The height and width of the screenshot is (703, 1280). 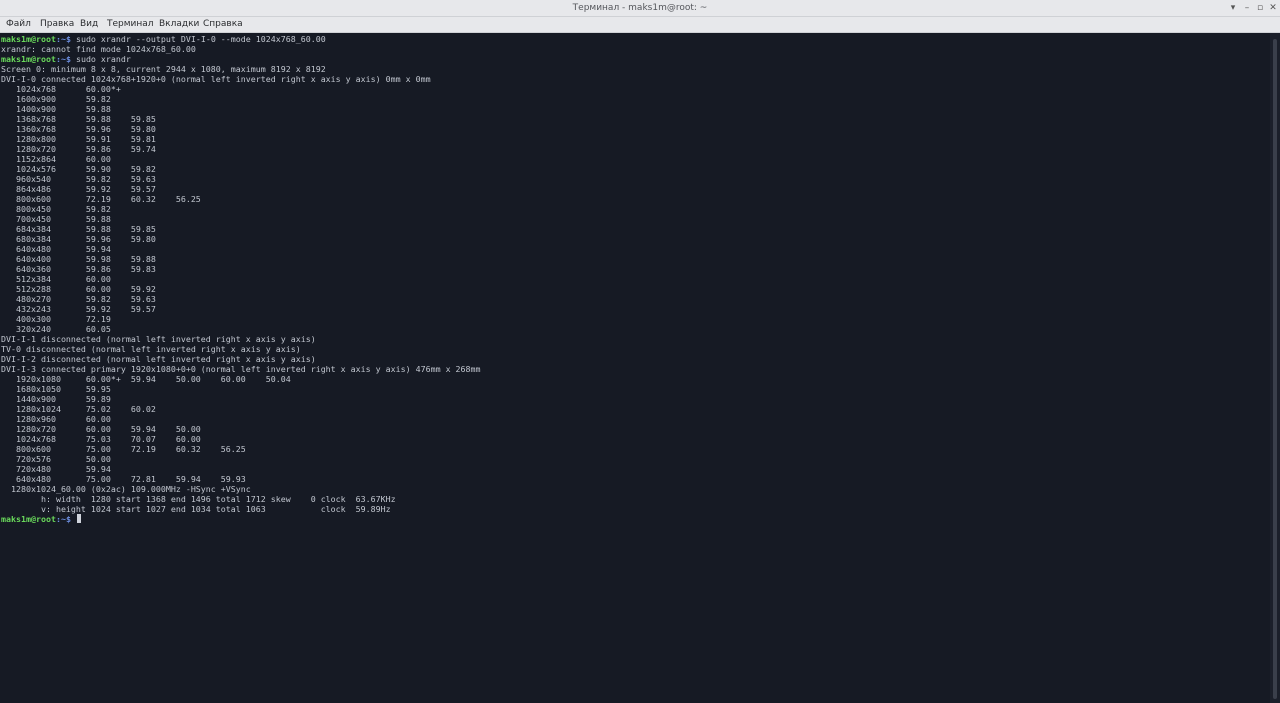 What do you see at coordinates (61, 89) in the screenshot?
I see `output-line: 1024x768 60.00*+` at bounding box center [61, 89].